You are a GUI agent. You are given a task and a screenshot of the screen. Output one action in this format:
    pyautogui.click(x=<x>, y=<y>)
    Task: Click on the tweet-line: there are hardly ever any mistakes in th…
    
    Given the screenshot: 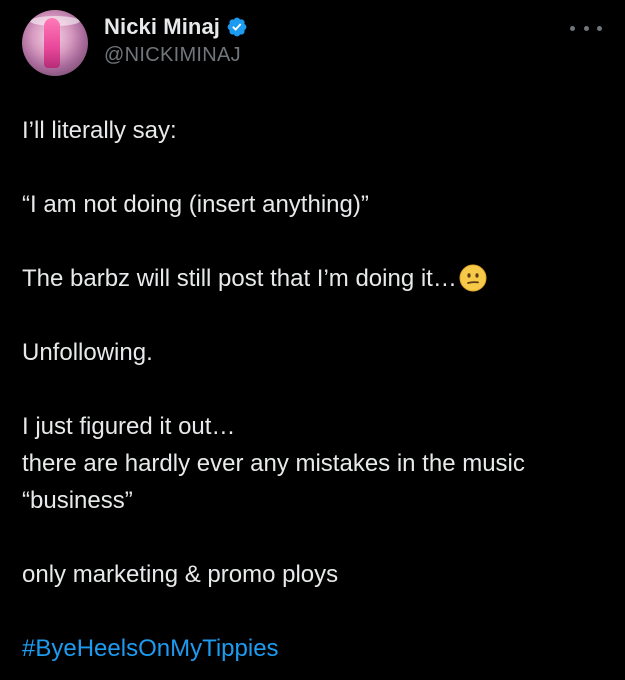 What is the action you would take?
    pyautogui.click(x=273, y=463)
    